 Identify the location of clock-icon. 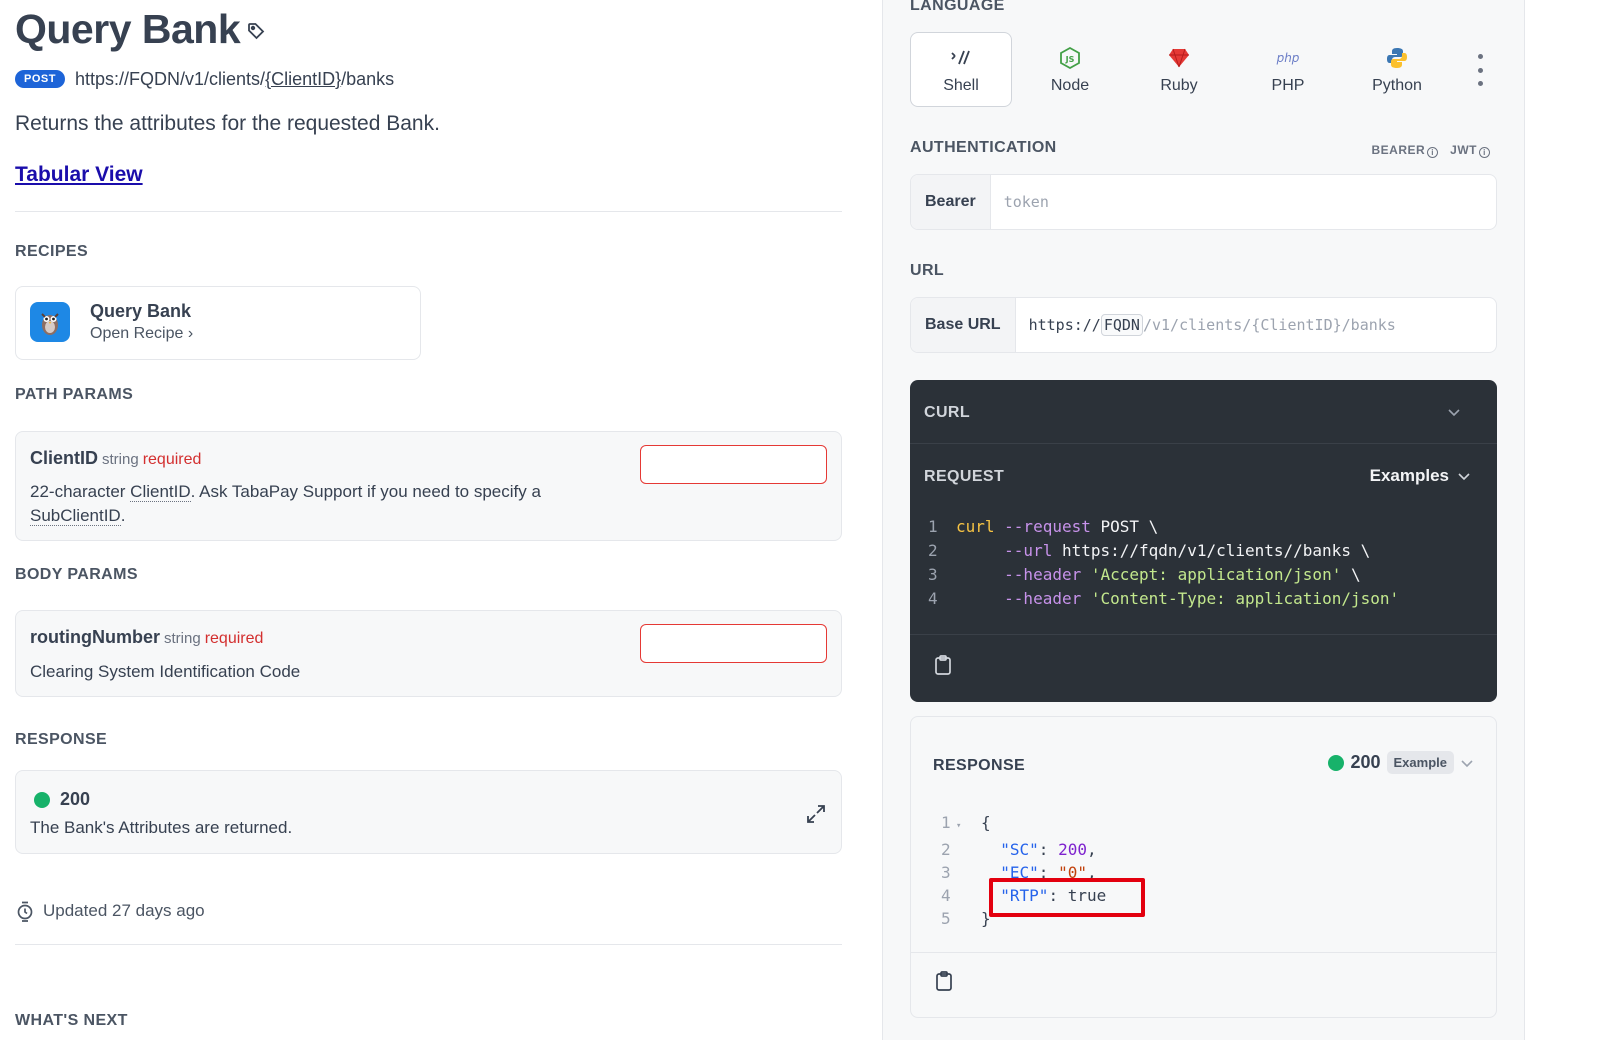
(25, 911).